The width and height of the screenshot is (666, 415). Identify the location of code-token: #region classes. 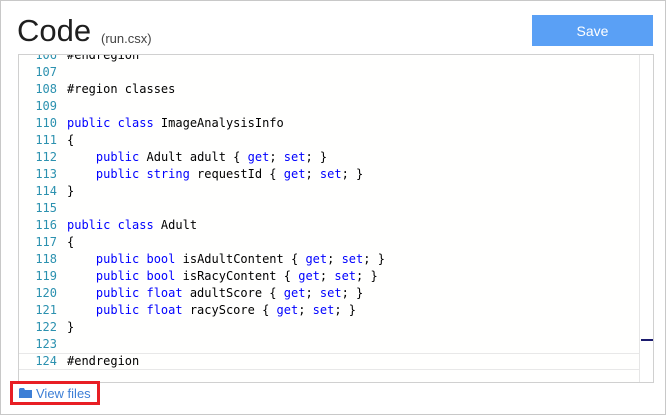
(121, 89).